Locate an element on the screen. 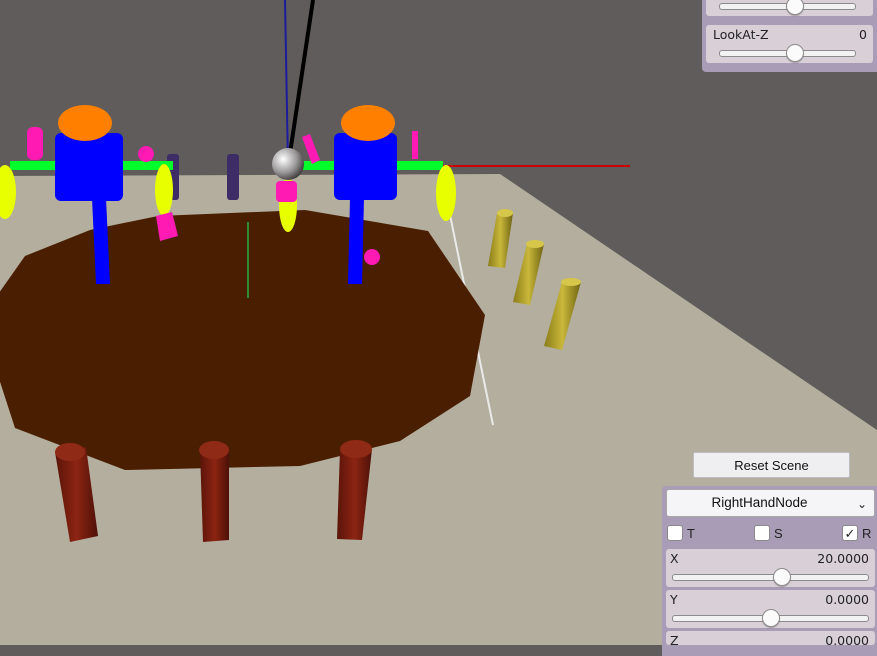  z-value: 0.0000 is located at coordinates (847, 639).